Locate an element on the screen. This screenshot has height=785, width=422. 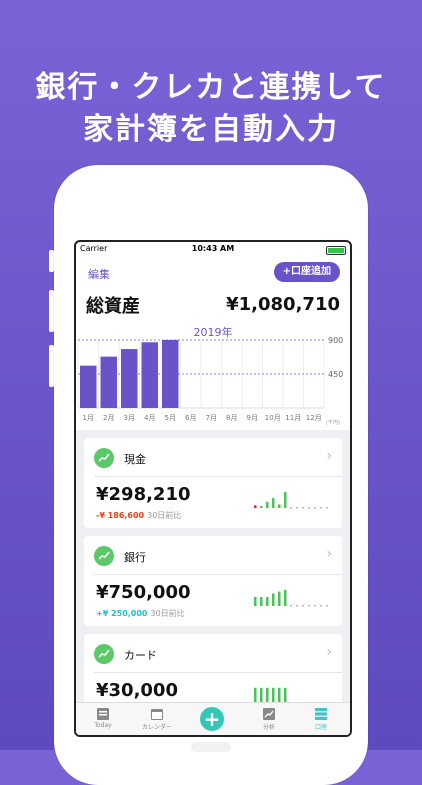
x-tick-label: 10月 is located at coordinates (273, 418).